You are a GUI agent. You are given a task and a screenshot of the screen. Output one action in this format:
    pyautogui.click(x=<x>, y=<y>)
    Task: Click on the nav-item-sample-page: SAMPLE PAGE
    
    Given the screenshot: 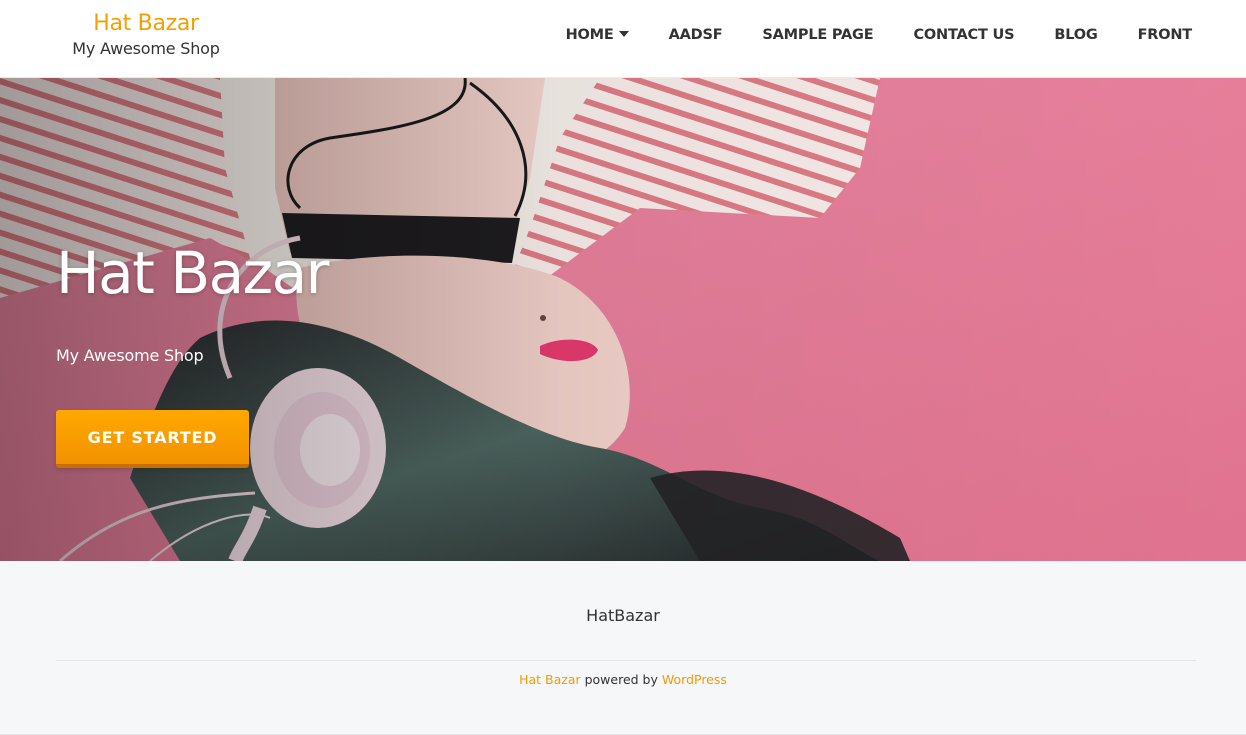 What is the action you would take?
    pyautogui.click(x=817, y=35)
    